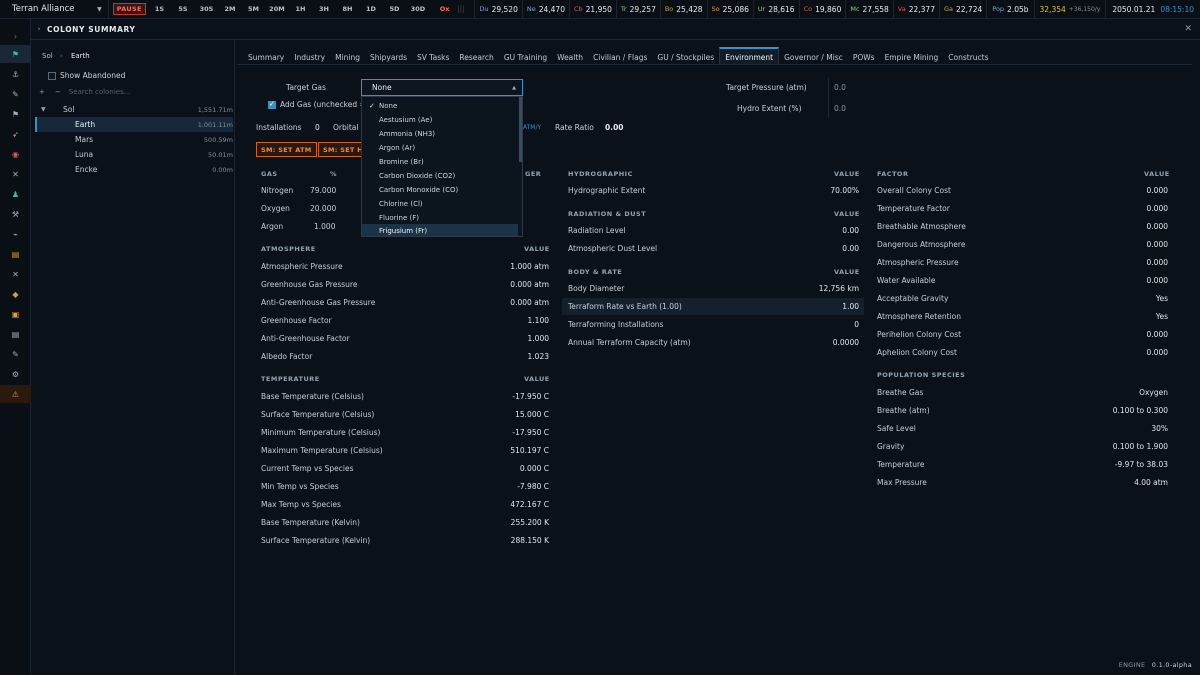 This screenshot has width=1200, height=675. What do you see at coordinates (207, 9) in the screenshot?
I see `speed-button: 30S` at bounding box center [207, 9].